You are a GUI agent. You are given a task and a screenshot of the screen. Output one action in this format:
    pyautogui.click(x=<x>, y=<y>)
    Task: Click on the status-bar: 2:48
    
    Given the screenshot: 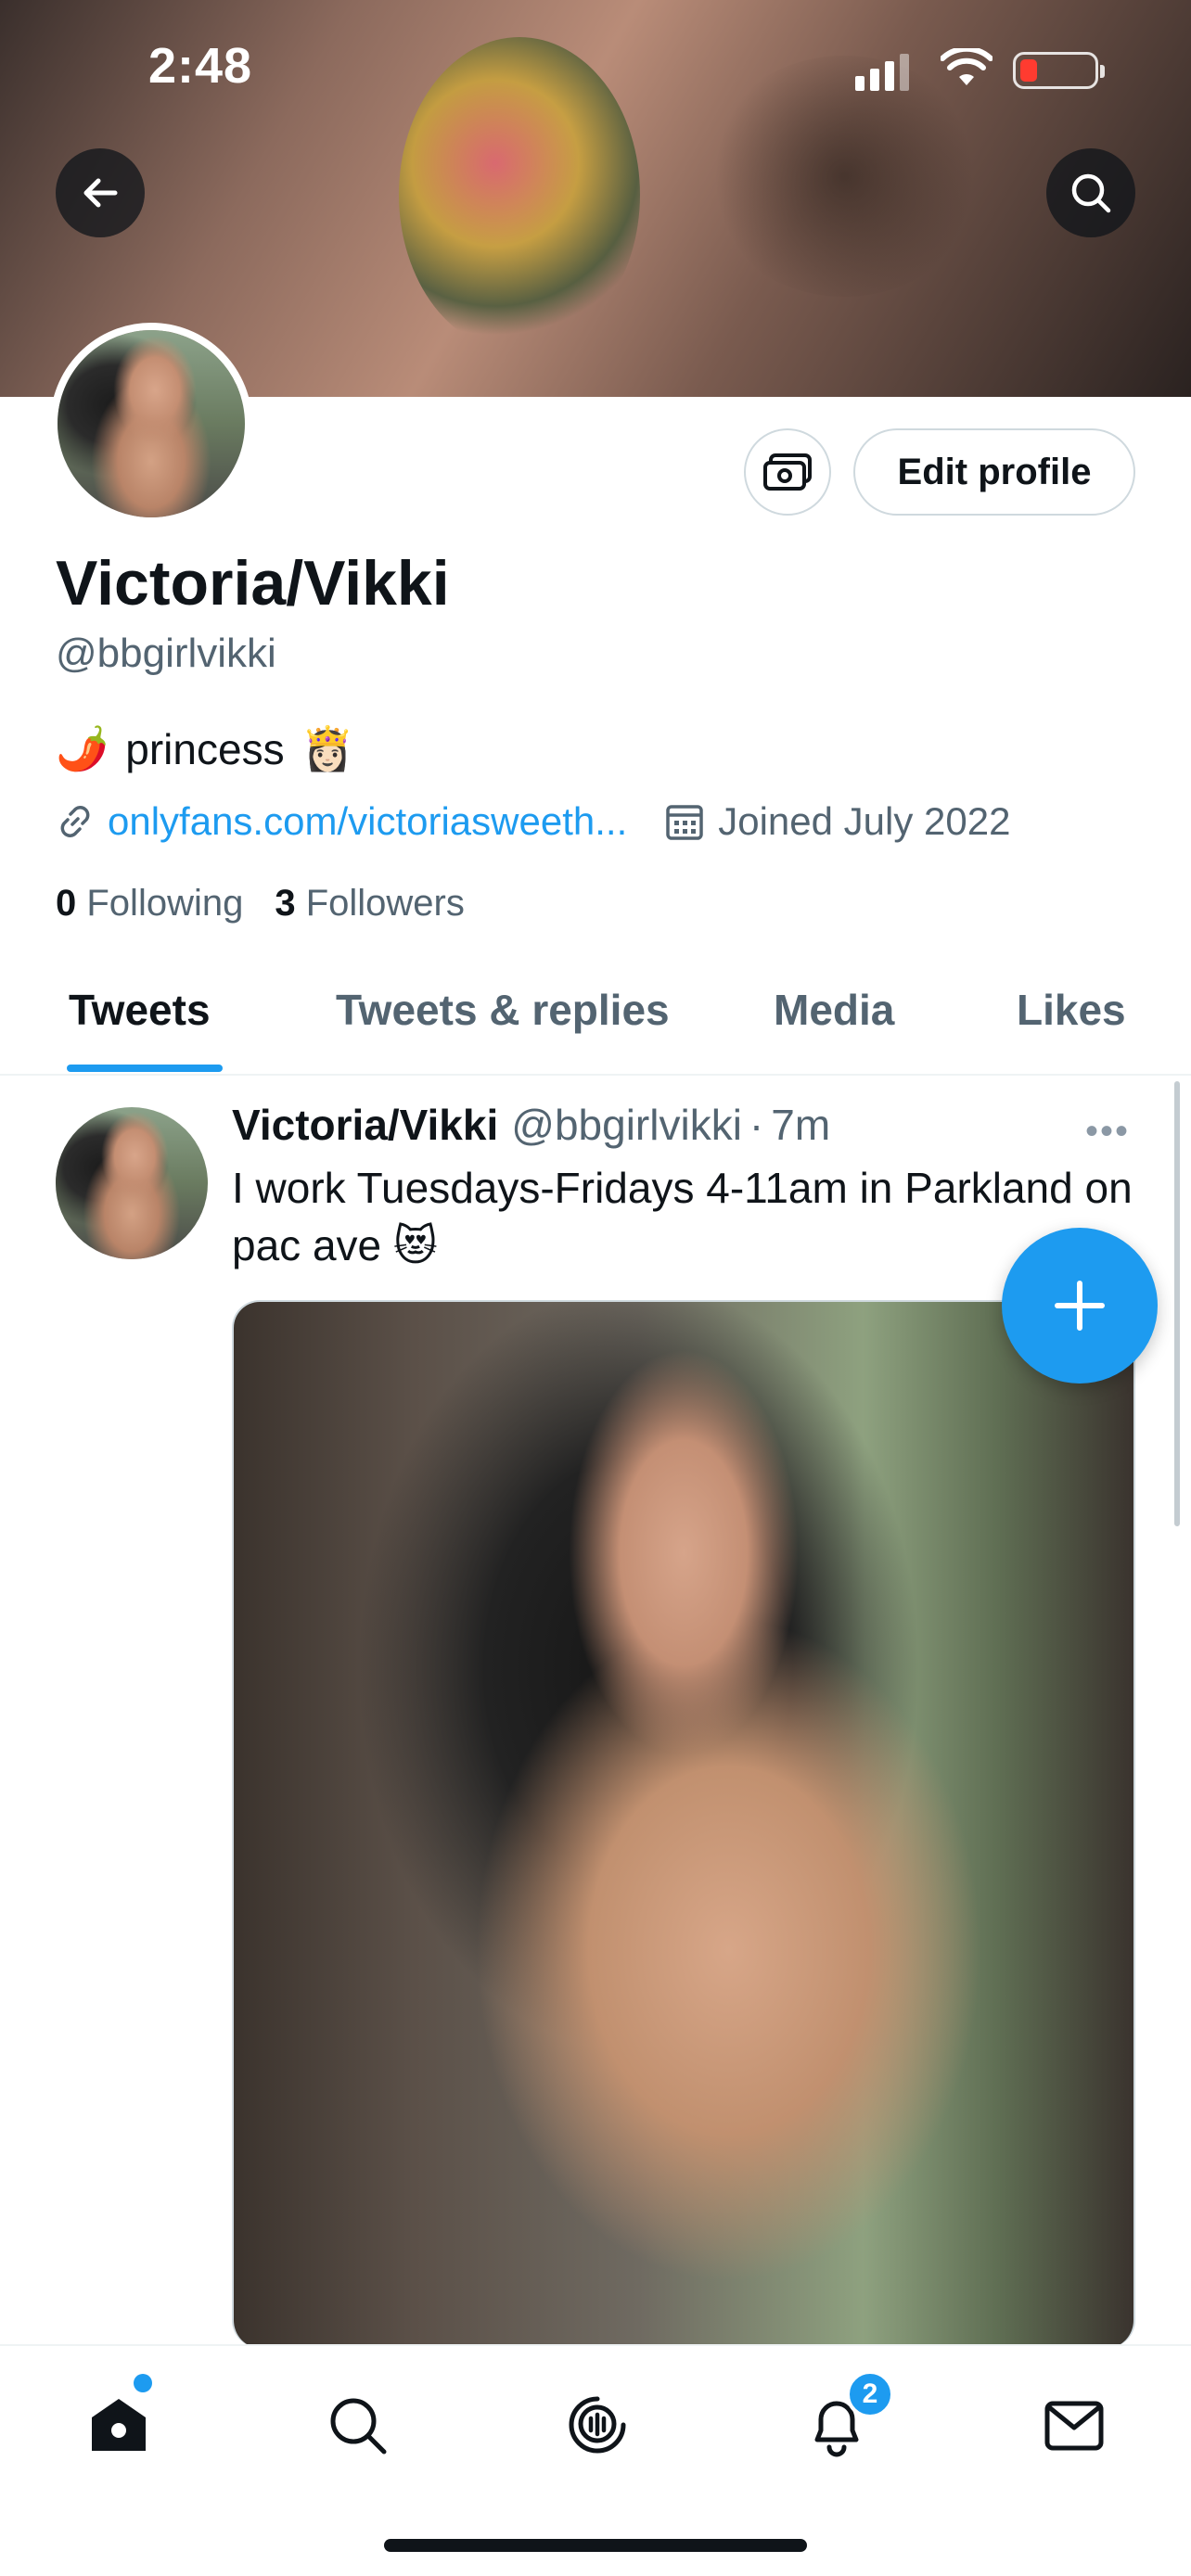 What is the action you would take?
    pyautogui.click(x=595, y=69)
    